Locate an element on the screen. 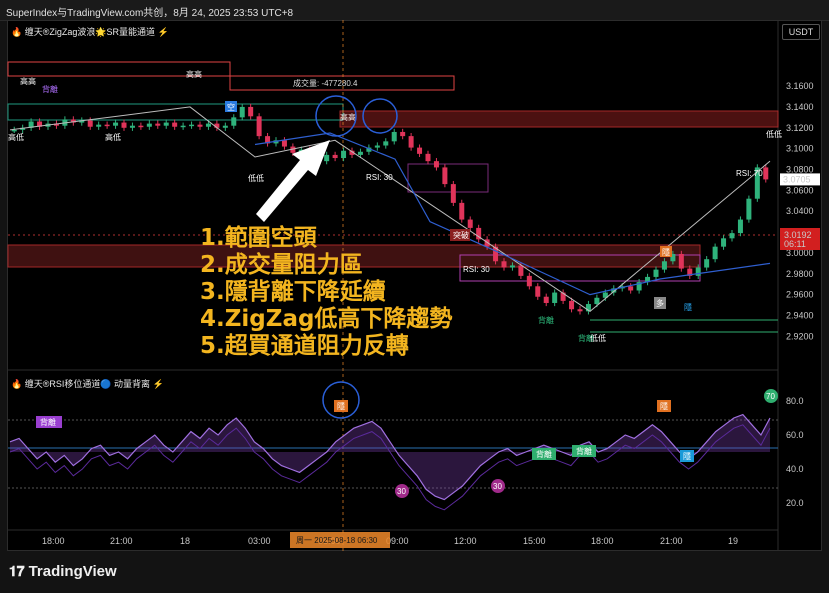 The width and height of the screenshot is (829, 593). price-tick-label: 3.0800 is located at coordinates (800, 170).